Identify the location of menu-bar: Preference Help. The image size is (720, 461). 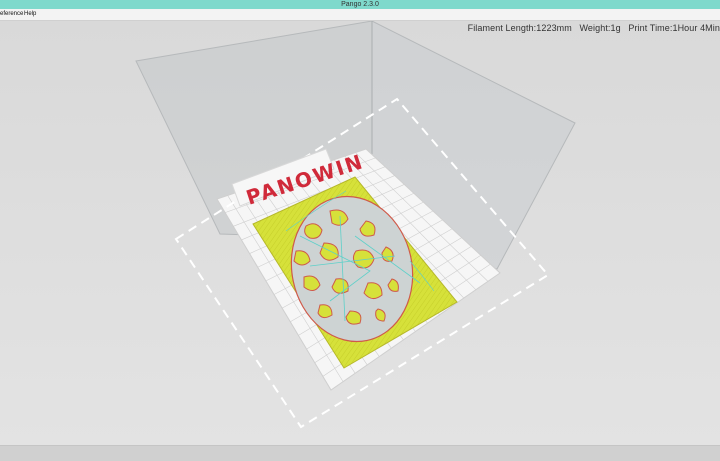
(360, 15).